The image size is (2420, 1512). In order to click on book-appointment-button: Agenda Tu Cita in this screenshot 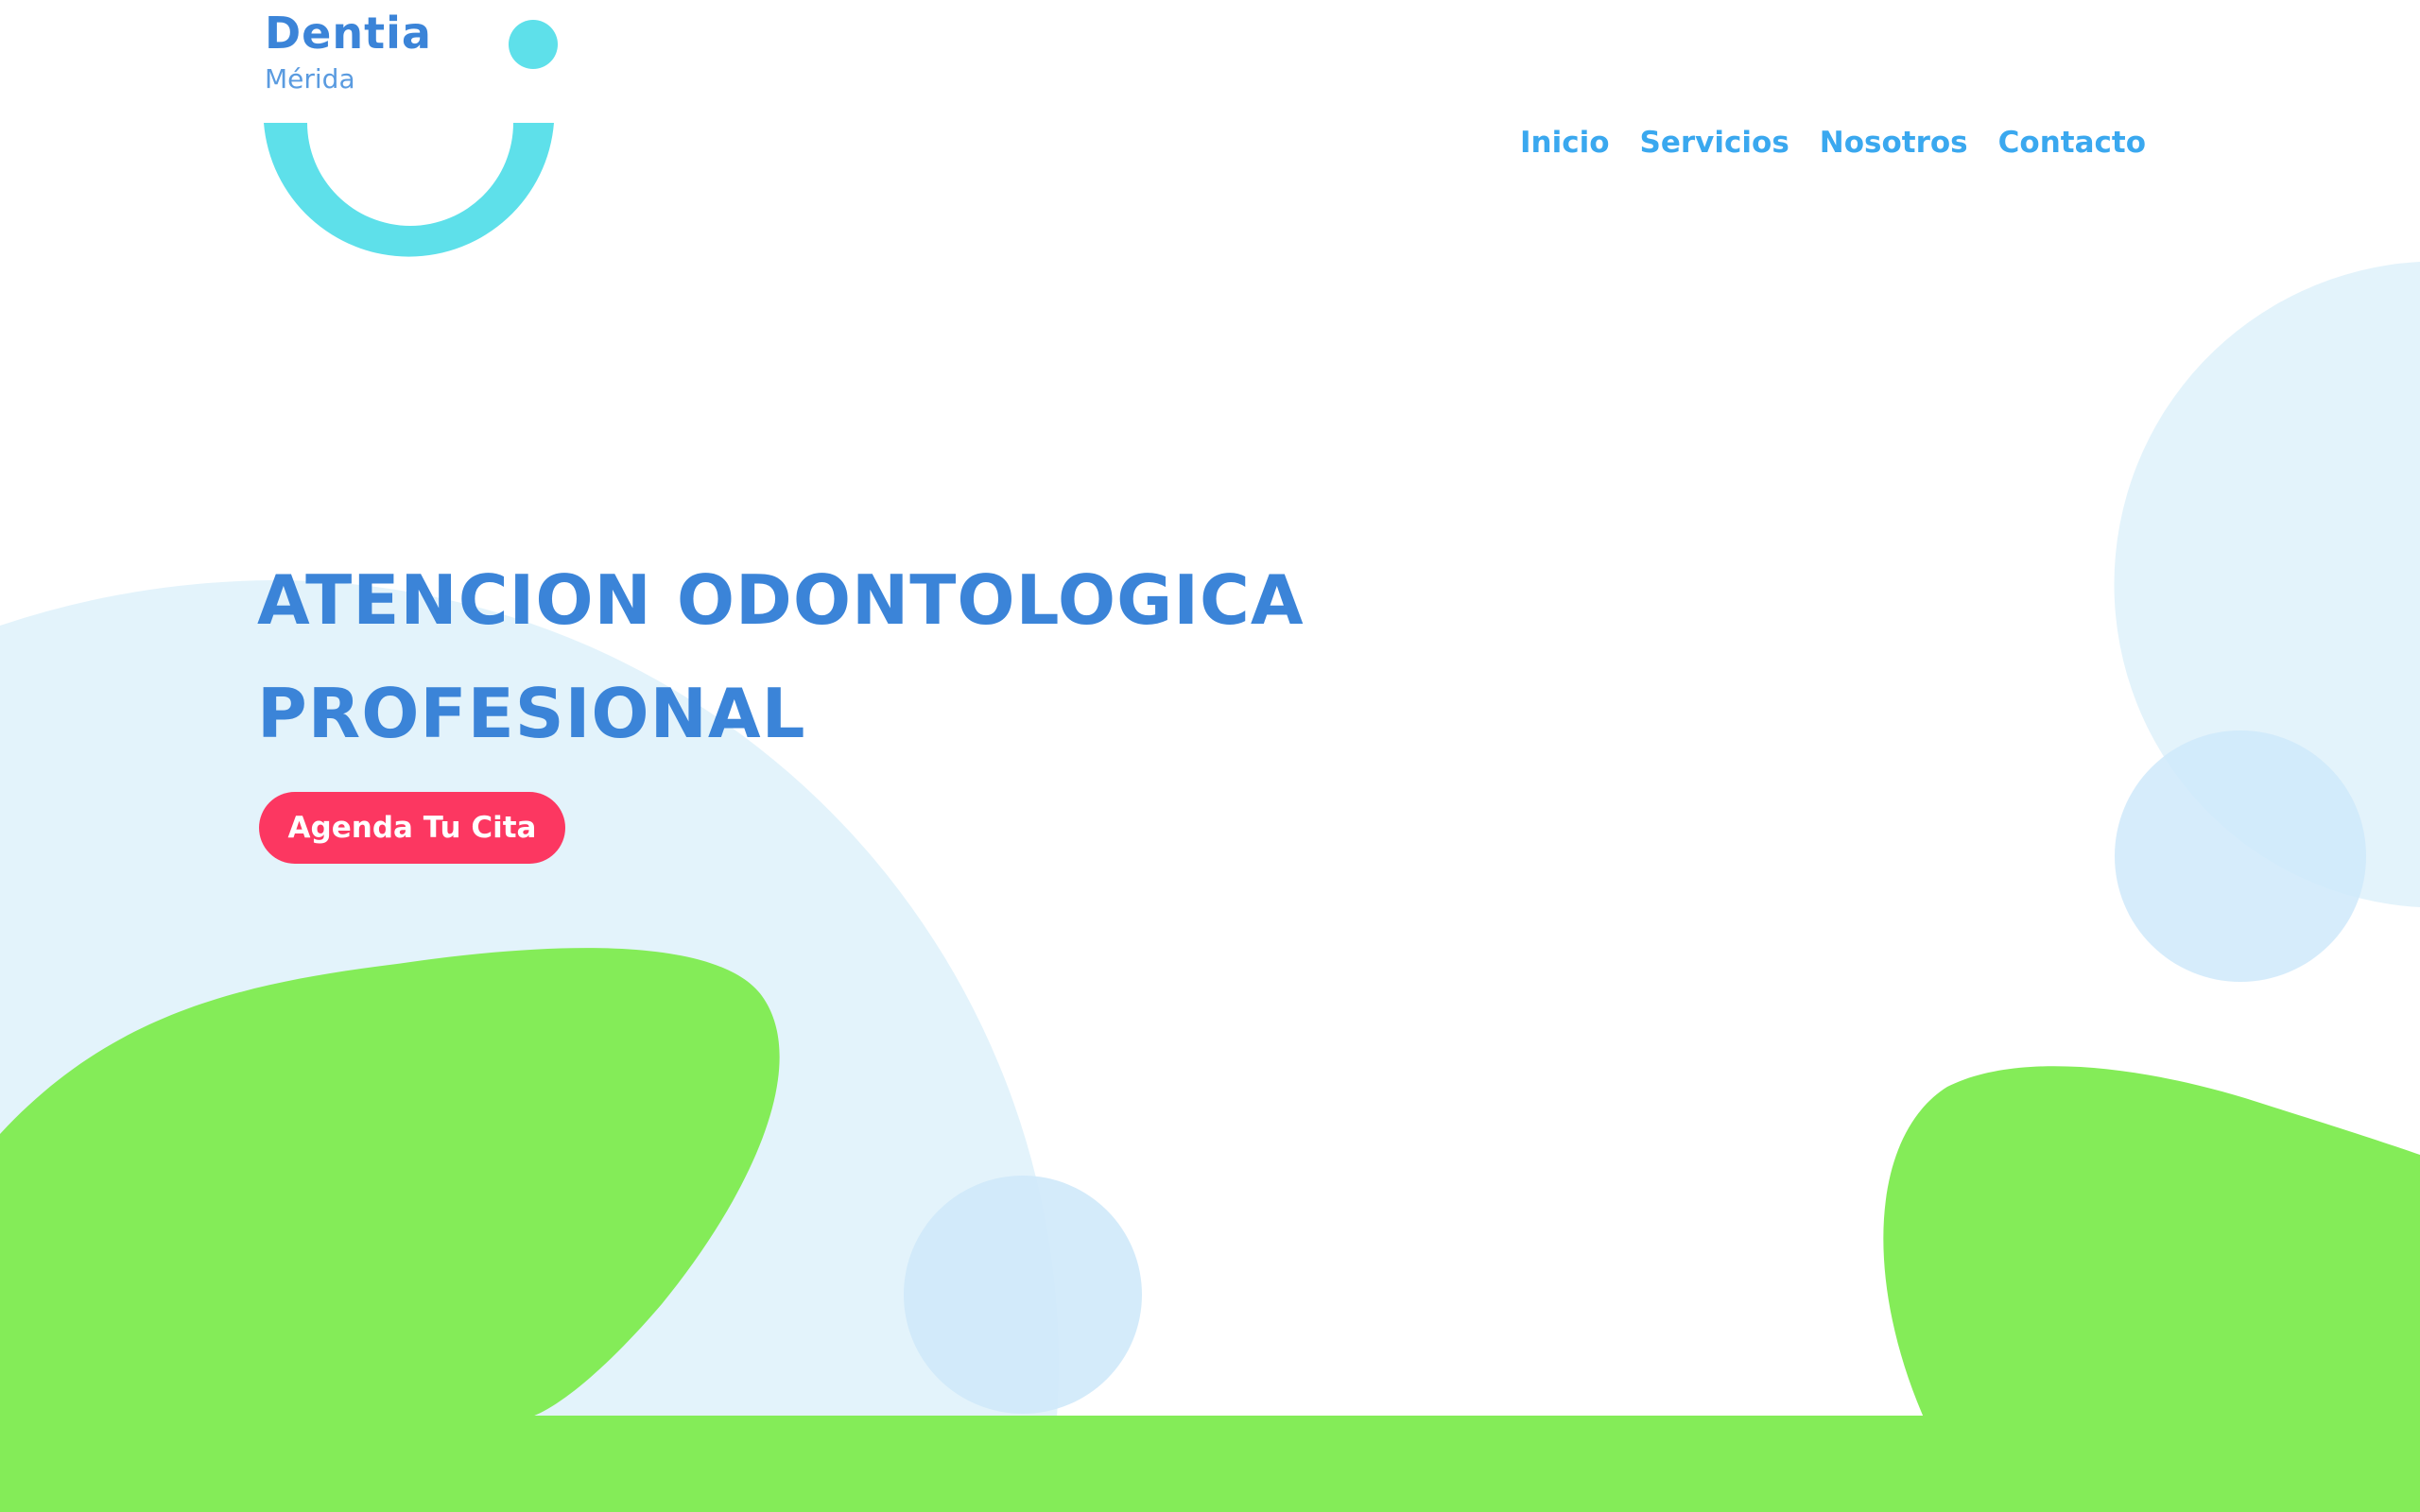, I will do `click(412, 828)`.